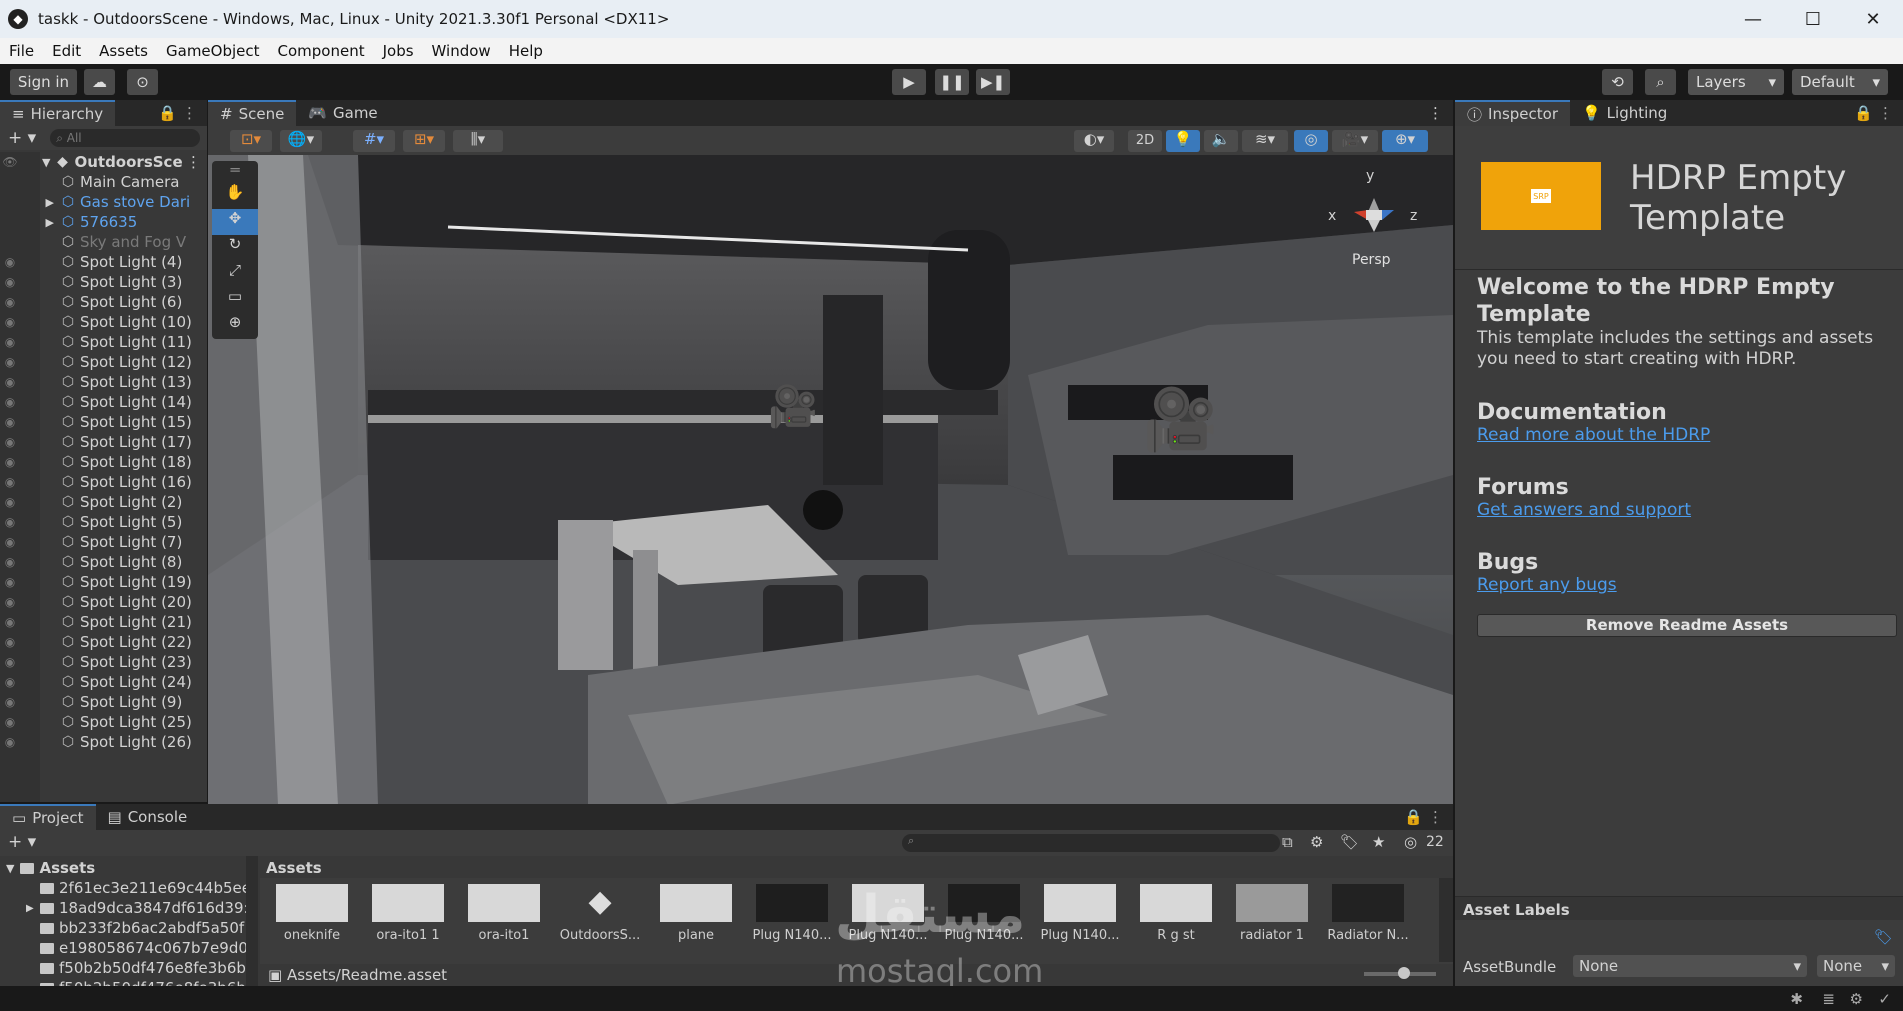 The height and width of the screenshot is (1011, 1903). Describe the element at coordinates (40, 202) in the screenshot. I see `expand-arrow-icon: ▶` at that location.